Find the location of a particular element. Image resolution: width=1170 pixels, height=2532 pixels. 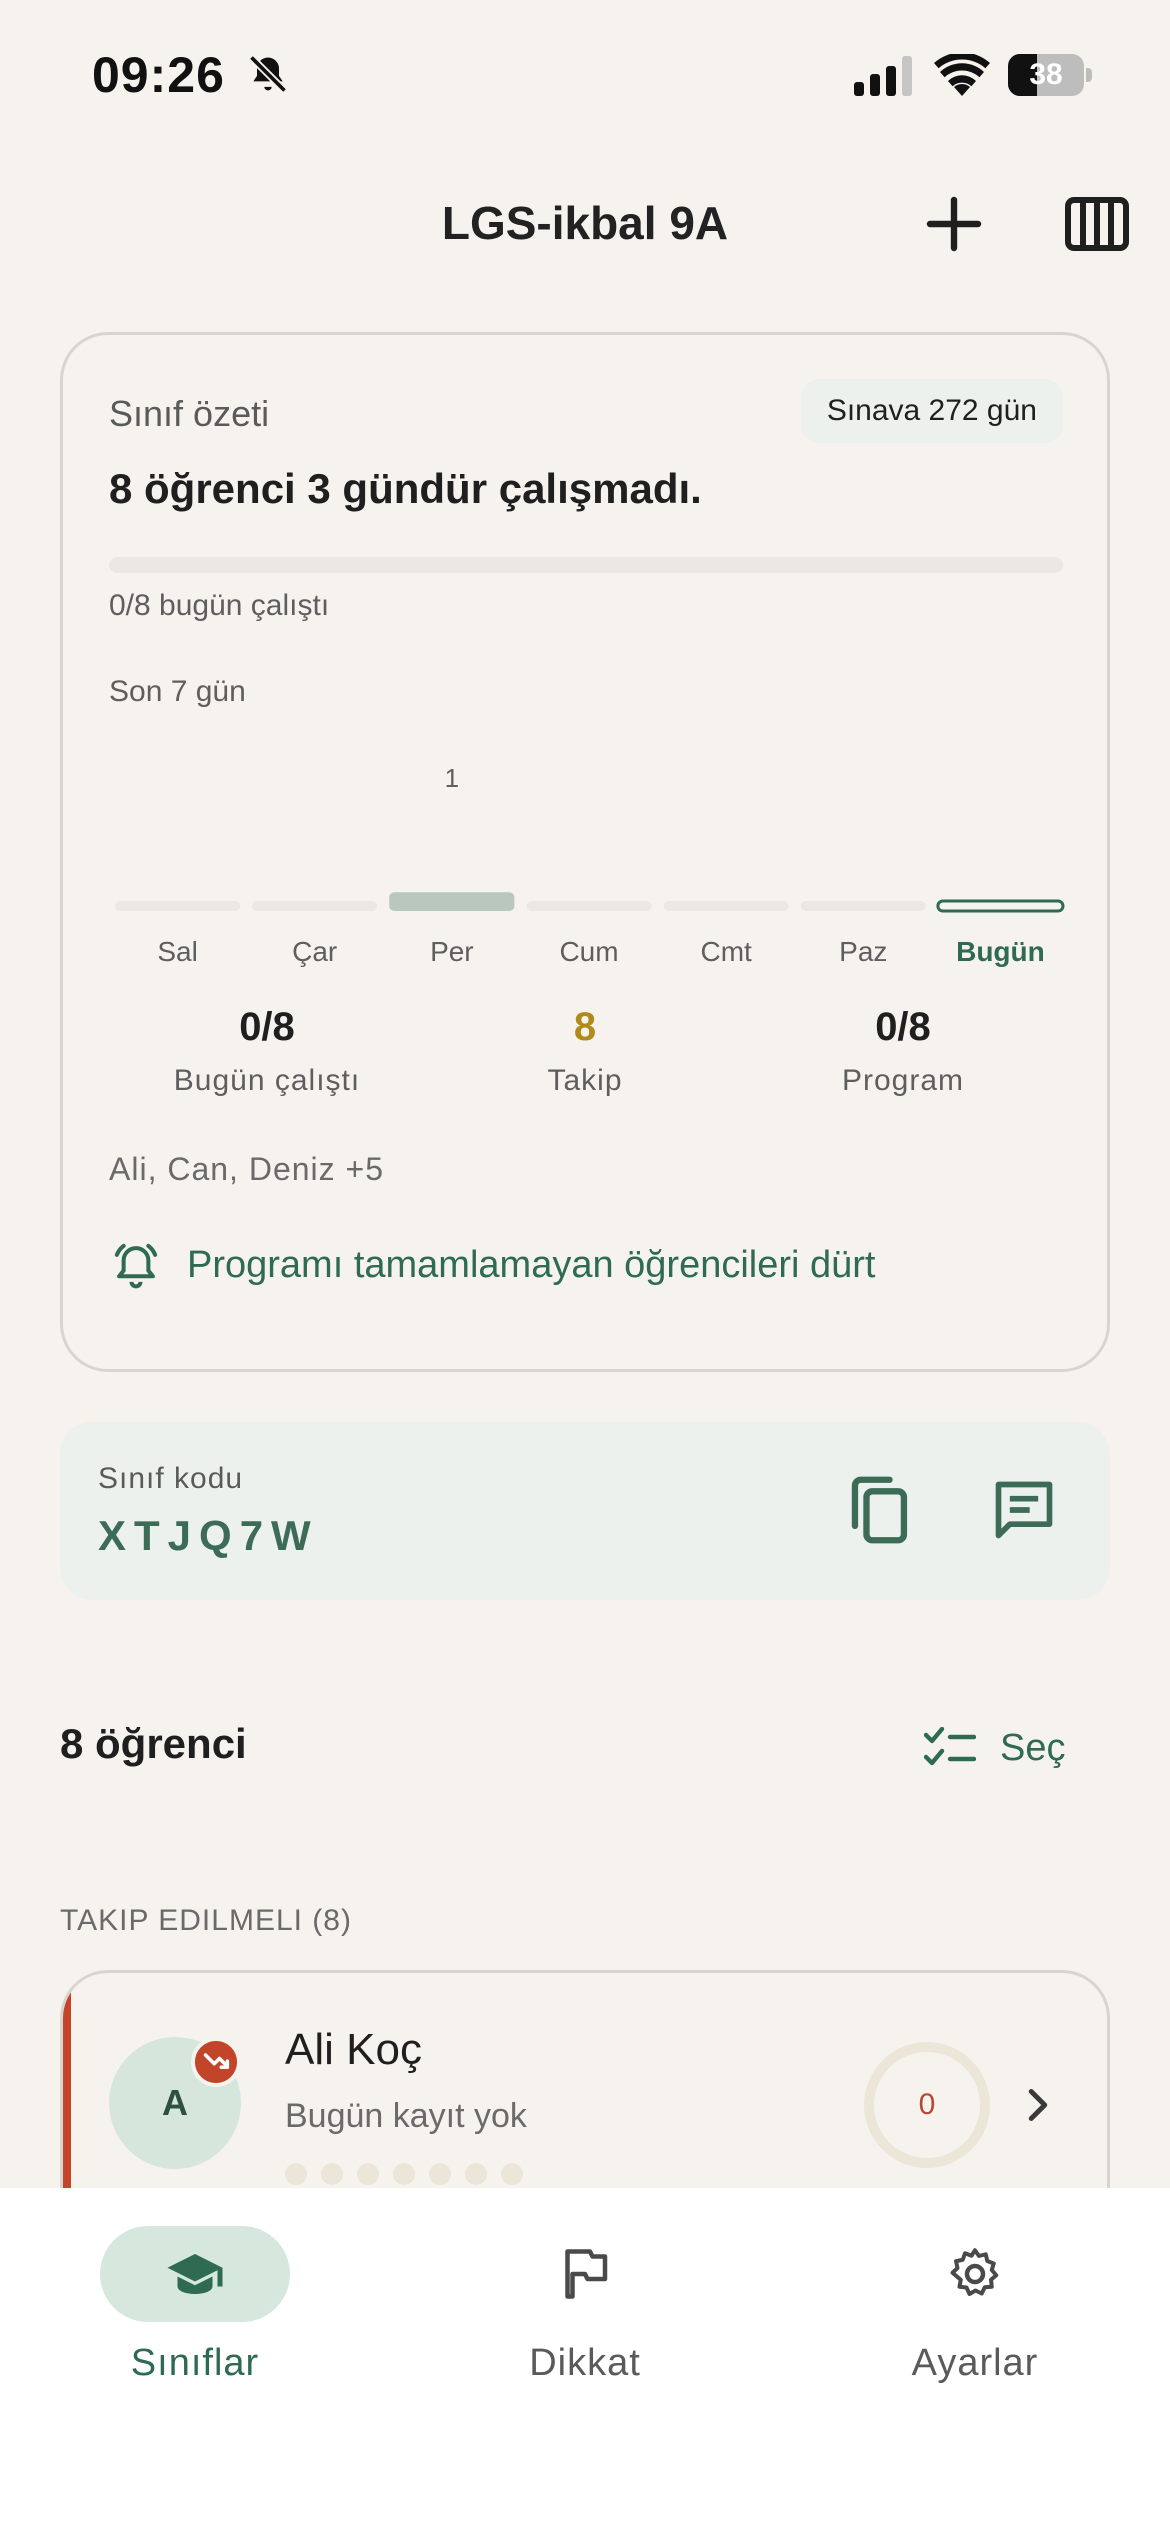

flag-icon is located at coordinates (586, 2274).